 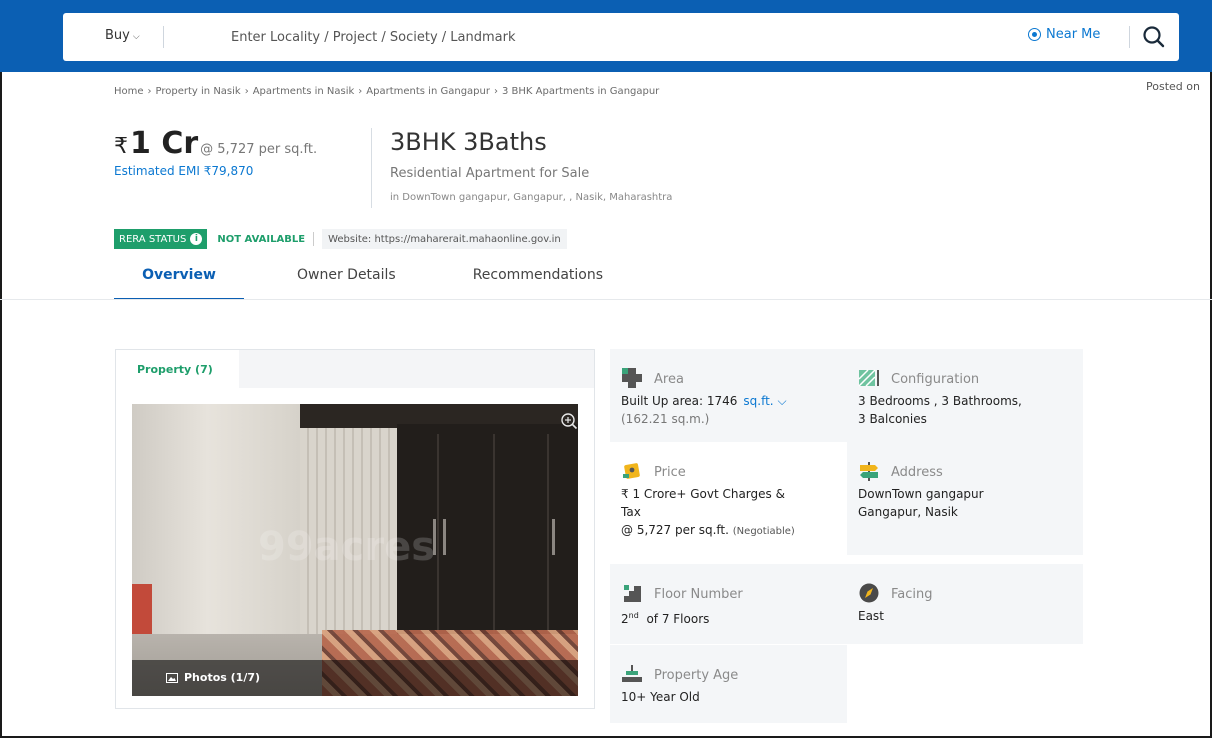 I want to click on detail-facing: Facing East, so click(x=965, y=604).